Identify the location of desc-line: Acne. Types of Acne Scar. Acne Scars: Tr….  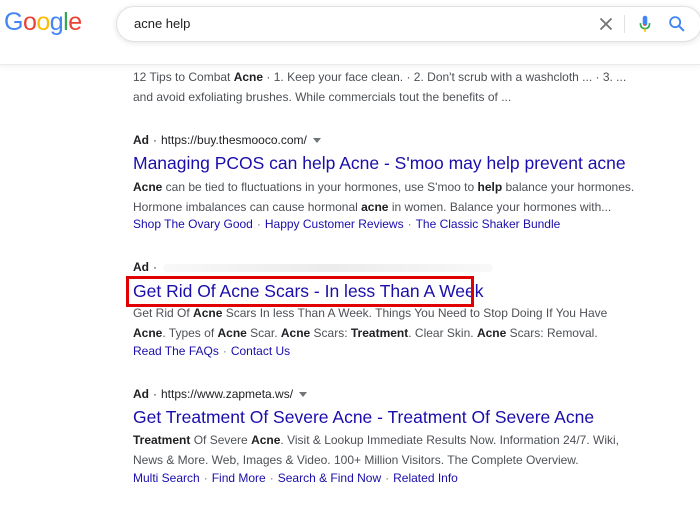
(413, 333).